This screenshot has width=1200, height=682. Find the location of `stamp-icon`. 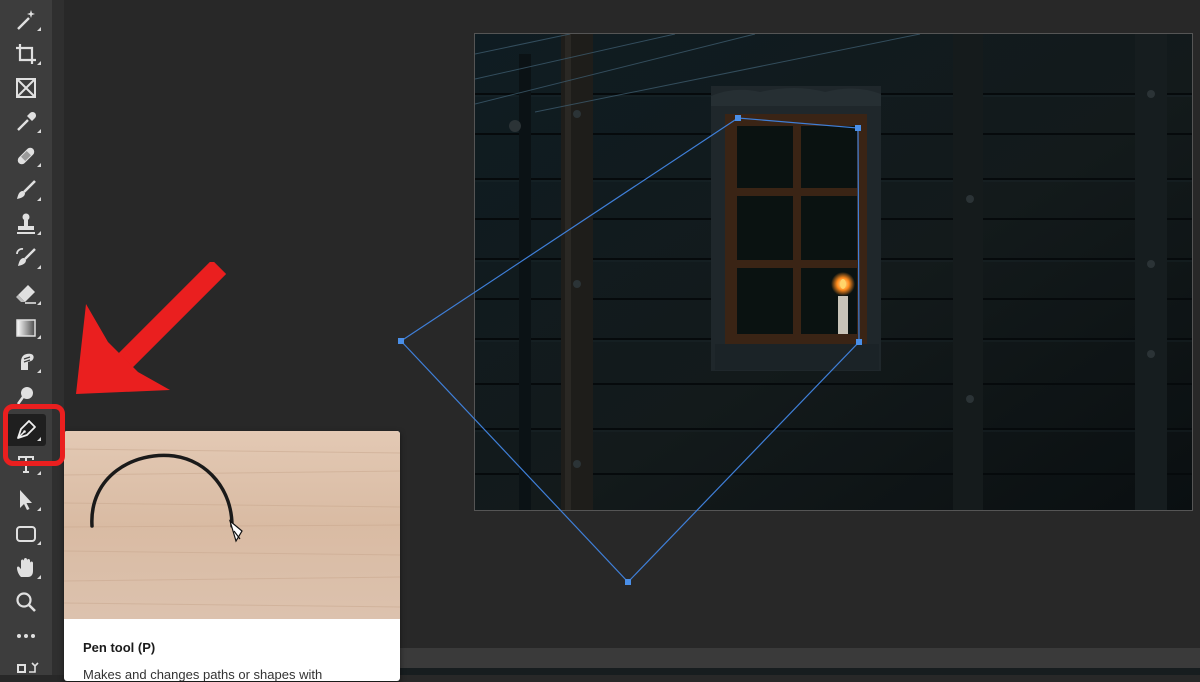

stamp-icon is located at coordinates (26, 223).